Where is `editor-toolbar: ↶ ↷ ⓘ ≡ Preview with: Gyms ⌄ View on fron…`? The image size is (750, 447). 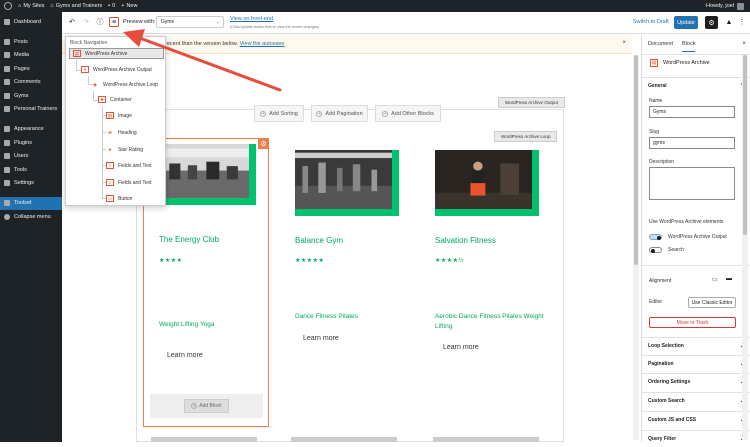 editor-toolbar: ↶ ↷ ⓘ ≡ Preview with: Gyms ⌄ View on fron… is located at coordinates (406, 23).